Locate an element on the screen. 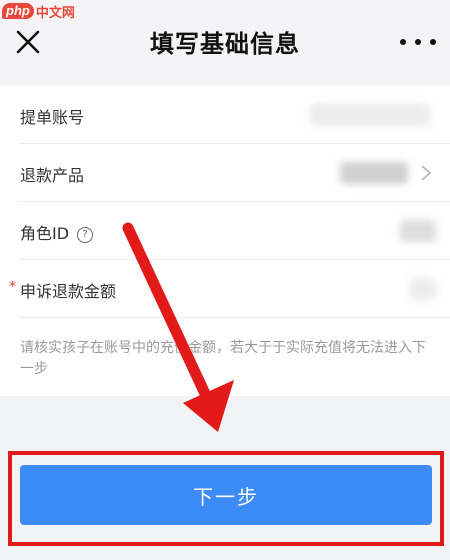 Image resolution: width=450 pixels, height=560 pixels. help-icon: ? is located at coordinates (85, 235).